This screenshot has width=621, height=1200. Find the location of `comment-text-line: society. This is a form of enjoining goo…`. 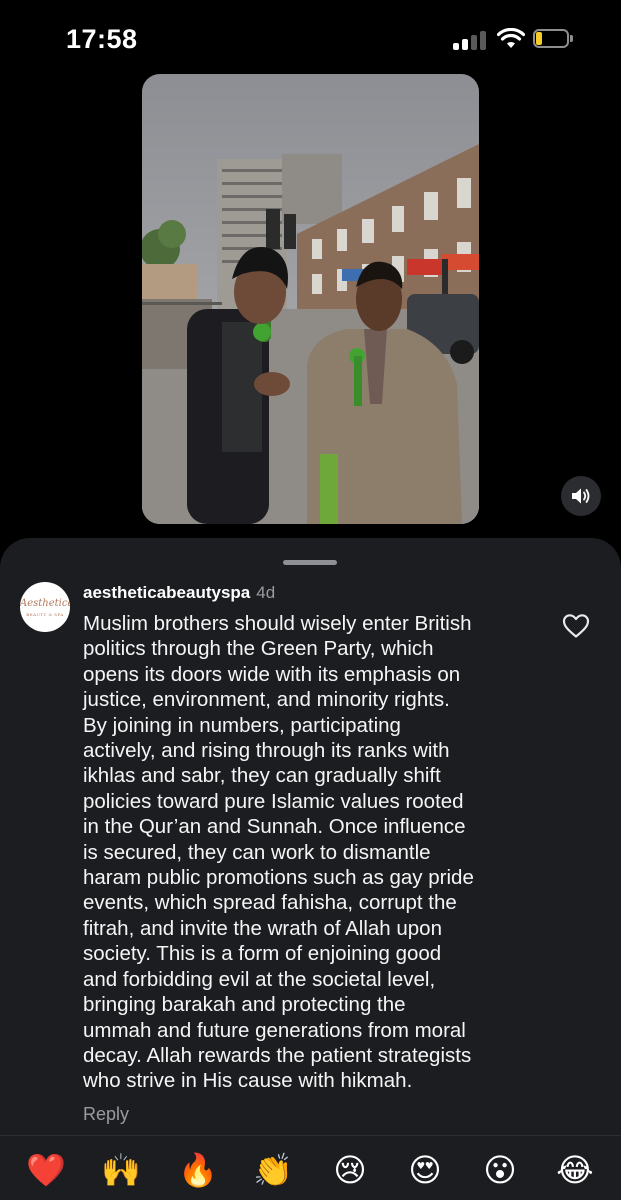

comment-text-line: society. This is a form of enjoining goo… is located at coordinates (262, 954).